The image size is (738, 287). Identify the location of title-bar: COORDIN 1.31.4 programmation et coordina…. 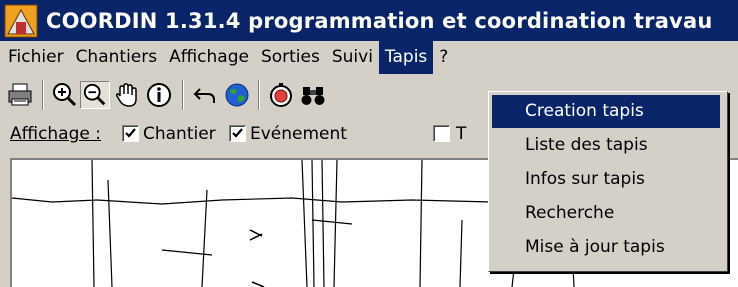
(369, 20).